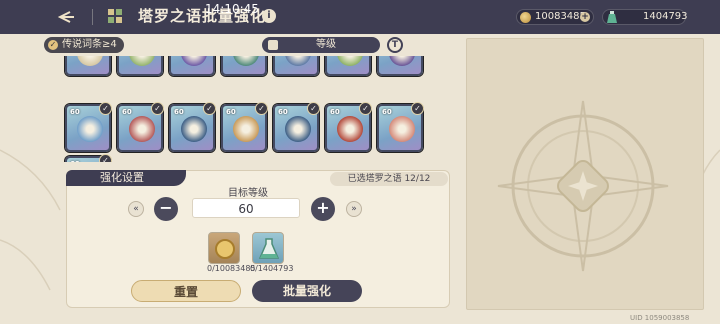 Image resolution: width=720 pixels, height=324 pixels. I want to click on add-coin-button: +, so click(585, 17).